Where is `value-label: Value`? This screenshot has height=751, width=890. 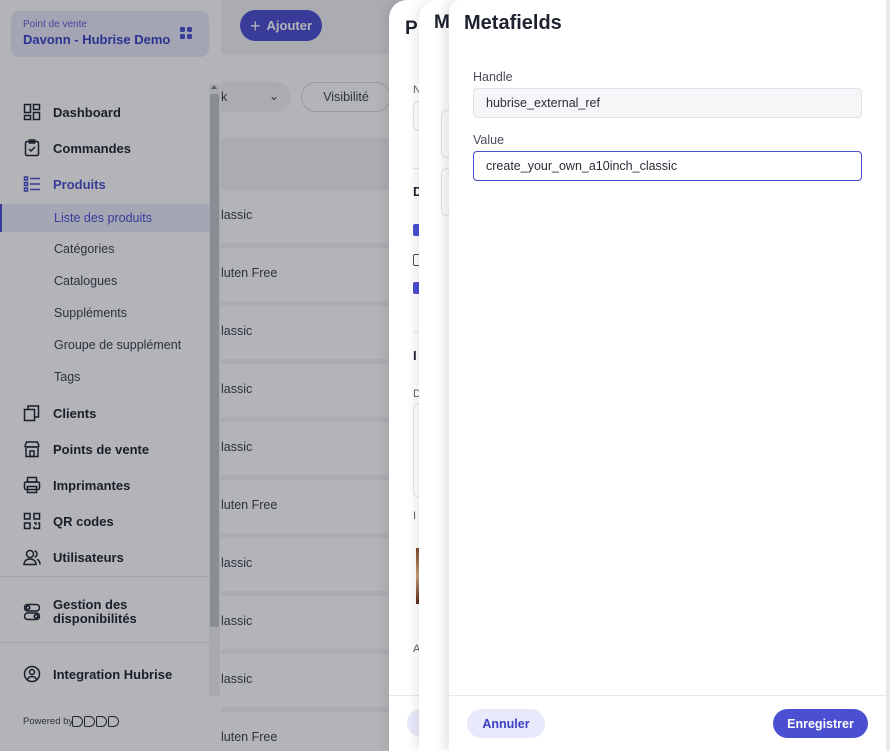
value-label: Value is located at coordinates (489, 140).